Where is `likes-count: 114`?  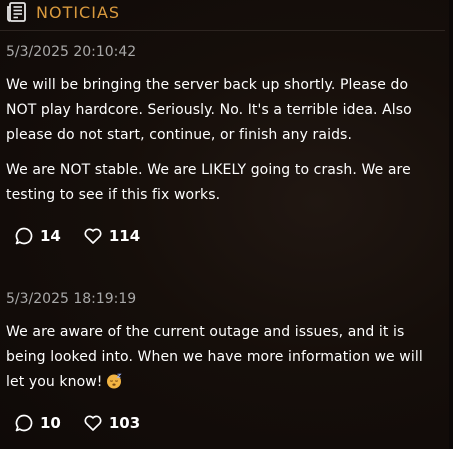
likes-count: 114 is located at coordinates (124, 236).